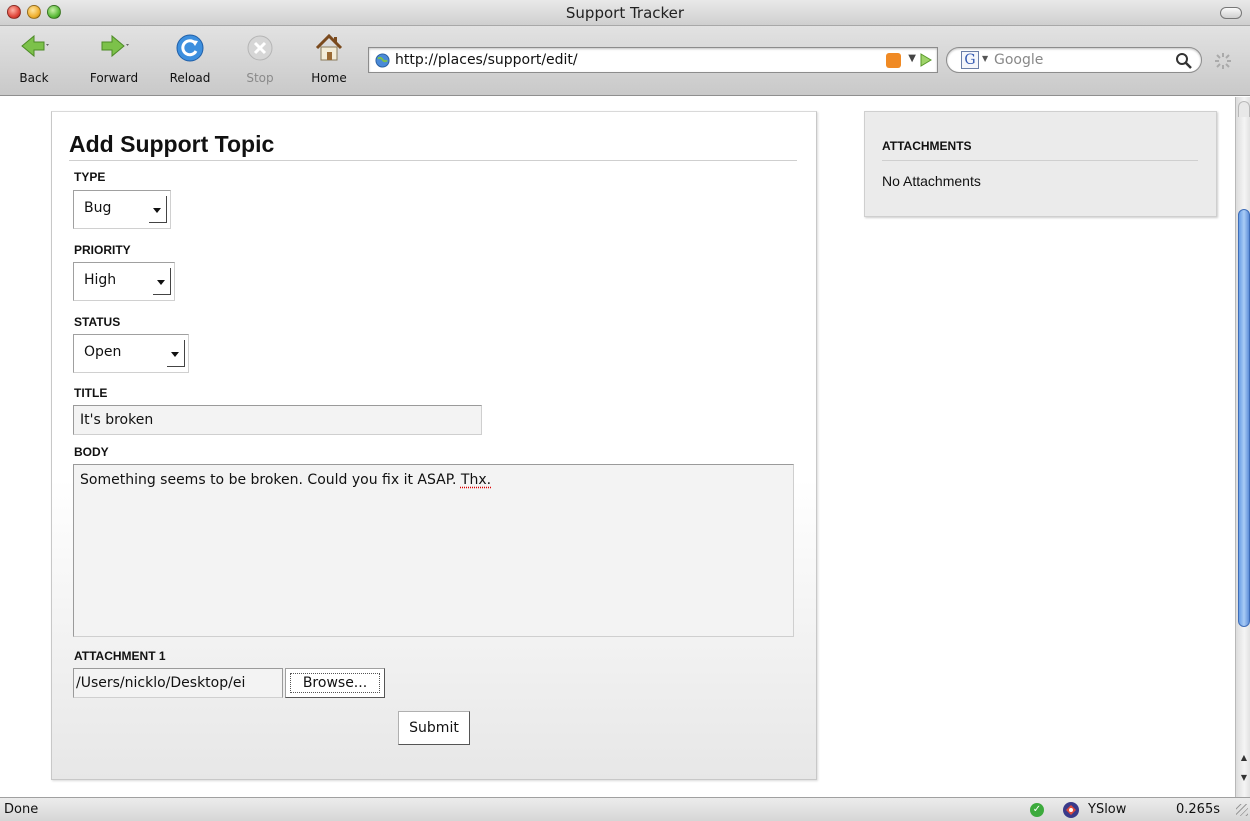  What do you see at coordinates (985, 58) in the screenshot?
I see `engine-chevron-icon: ▼` at bounding box center [985, 58].